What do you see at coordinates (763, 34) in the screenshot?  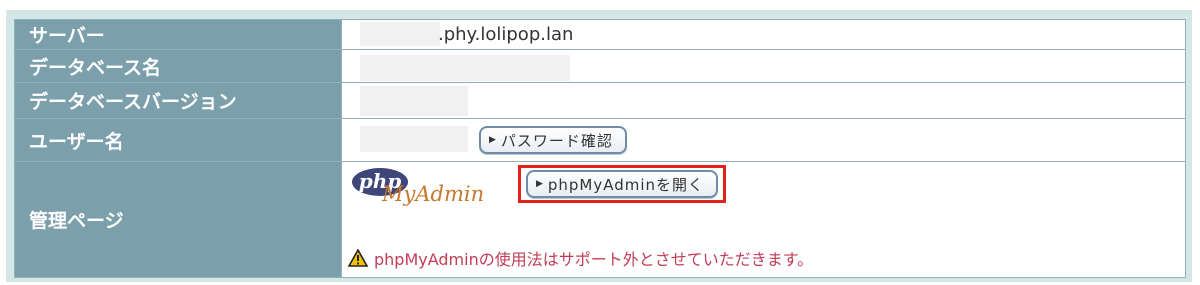 I see `value-server: .phy.lolipop.lan` at bounding box center [763, 34].